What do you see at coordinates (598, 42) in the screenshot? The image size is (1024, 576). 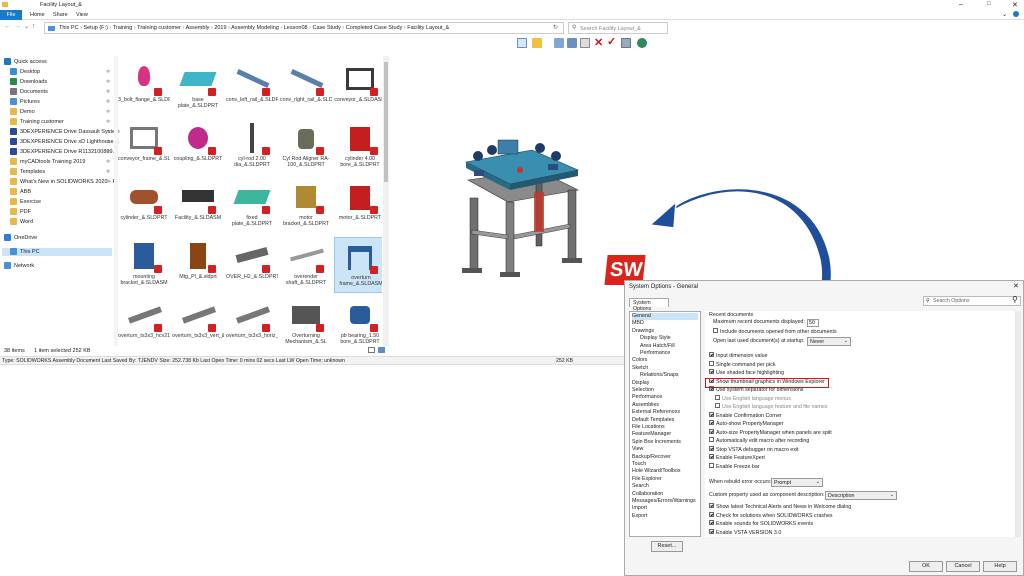 I see `delete-icon: ✕` at bounding box center [598, 42].